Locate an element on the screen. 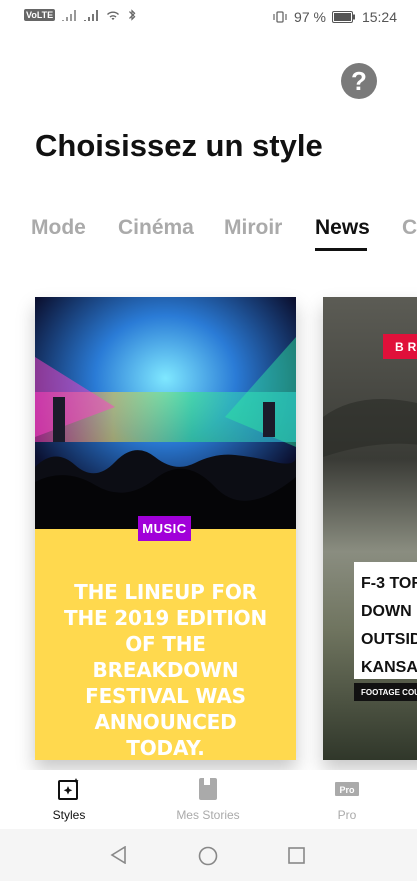  system-navigation-bar is located at coordinates (208, 855).